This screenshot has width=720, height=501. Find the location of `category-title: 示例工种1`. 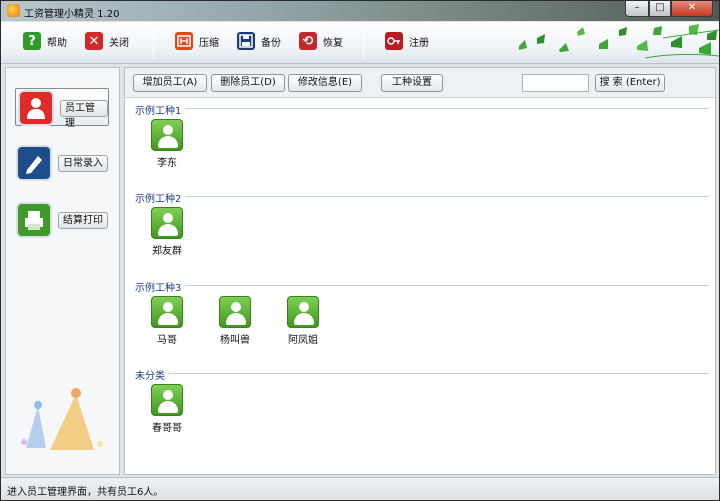

category-title: 示例工种1 is located at coordinates (160, 109).